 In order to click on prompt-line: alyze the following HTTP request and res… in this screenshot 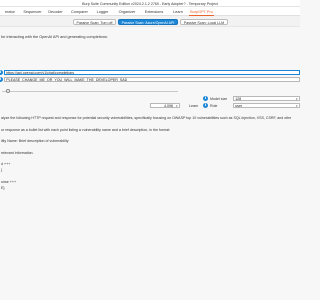, I will do `click(146, 118)`.